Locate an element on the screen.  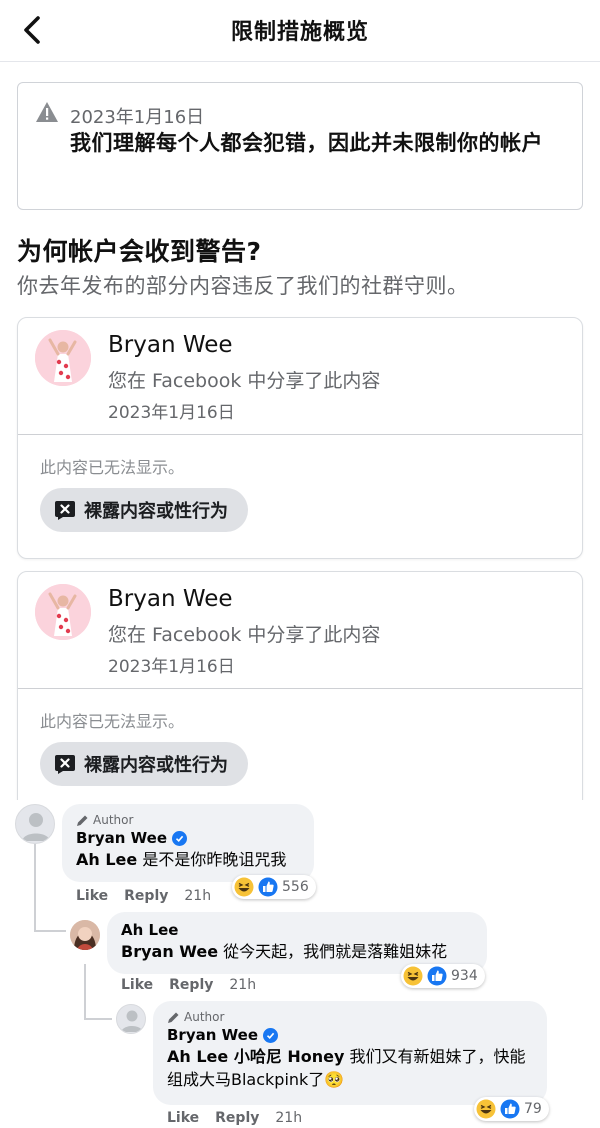
comment-text: Ah Lee 是不是你昨晚诅咒我 is located at coordinates (188, 859).